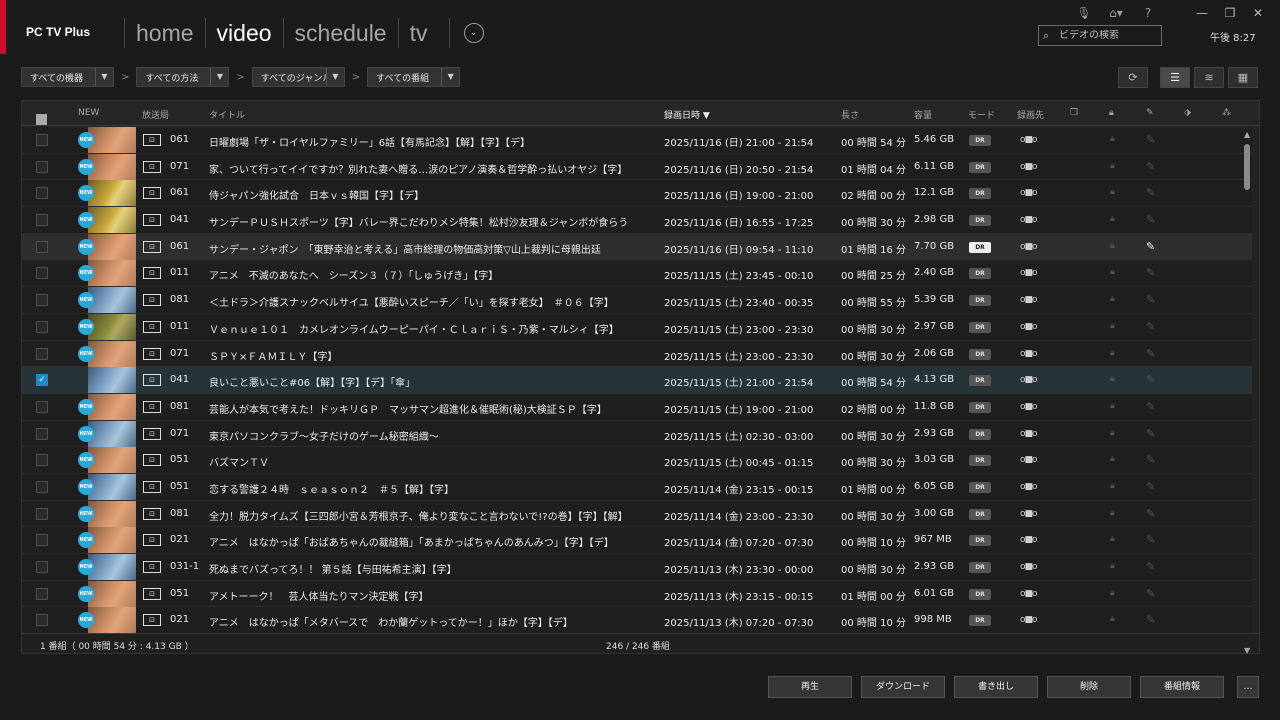 The height and width of the screenshot is (720, 1280). Describe the element at coordinates (243, 33) in the screenshot. I see `nav-video: video` at that location.